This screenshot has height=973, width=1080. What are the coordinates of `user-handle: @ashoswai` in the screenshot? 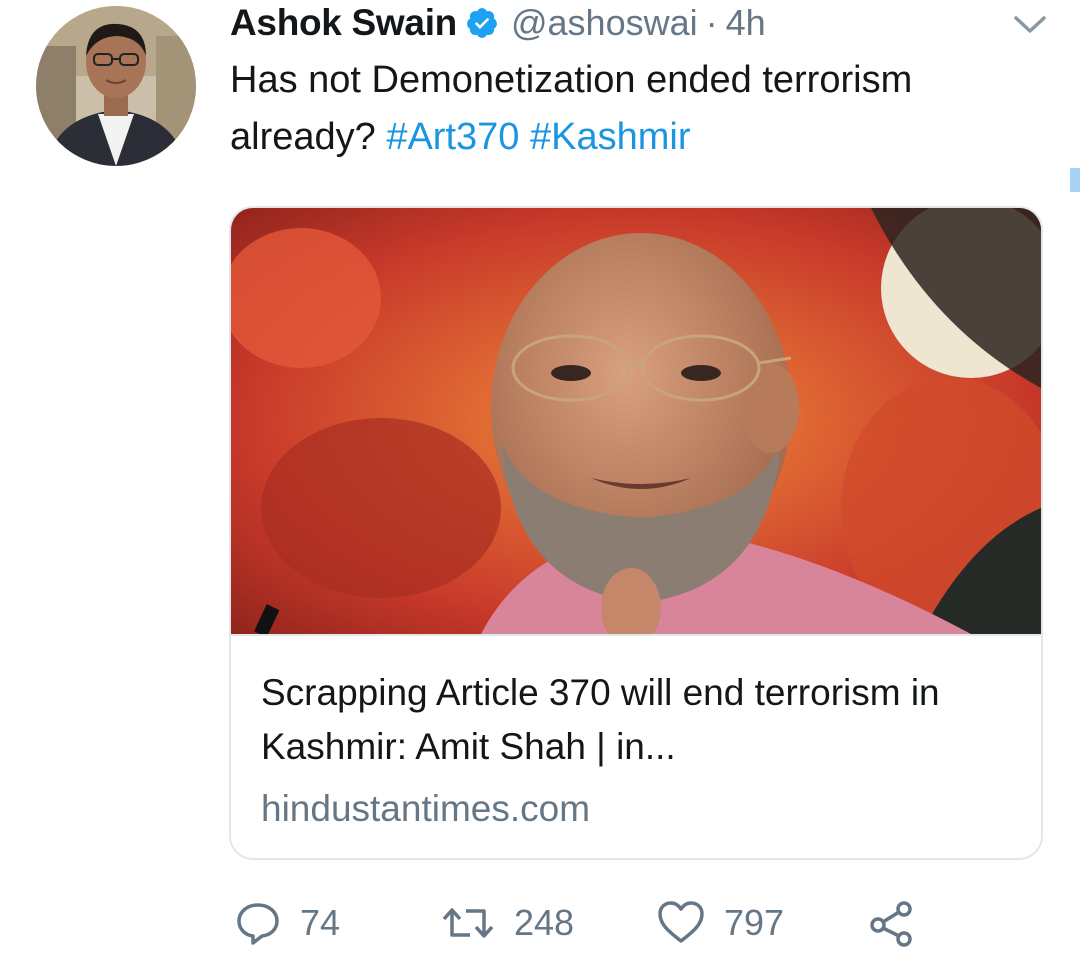 It's located at (604, 23).